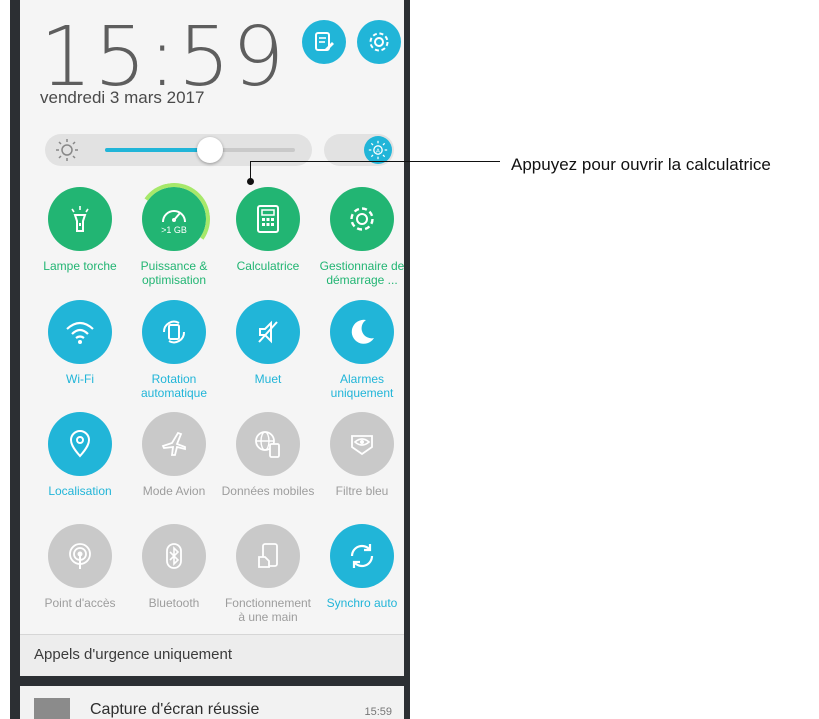 The width and height of the screenshot is (819, 719). I want to click on hotspot-icon, so click(80, 556).